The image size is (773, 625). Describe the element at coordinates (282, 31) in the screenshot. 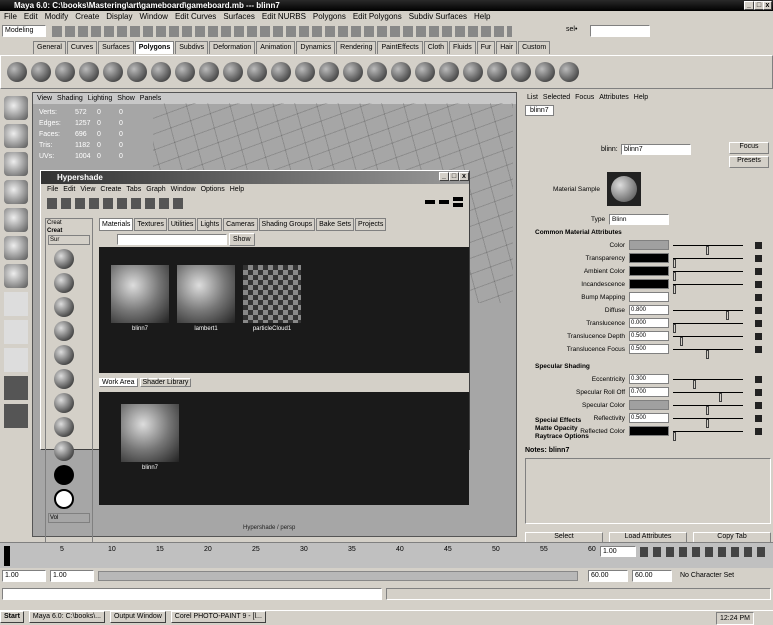

I see `status-icon-strip` at that location.